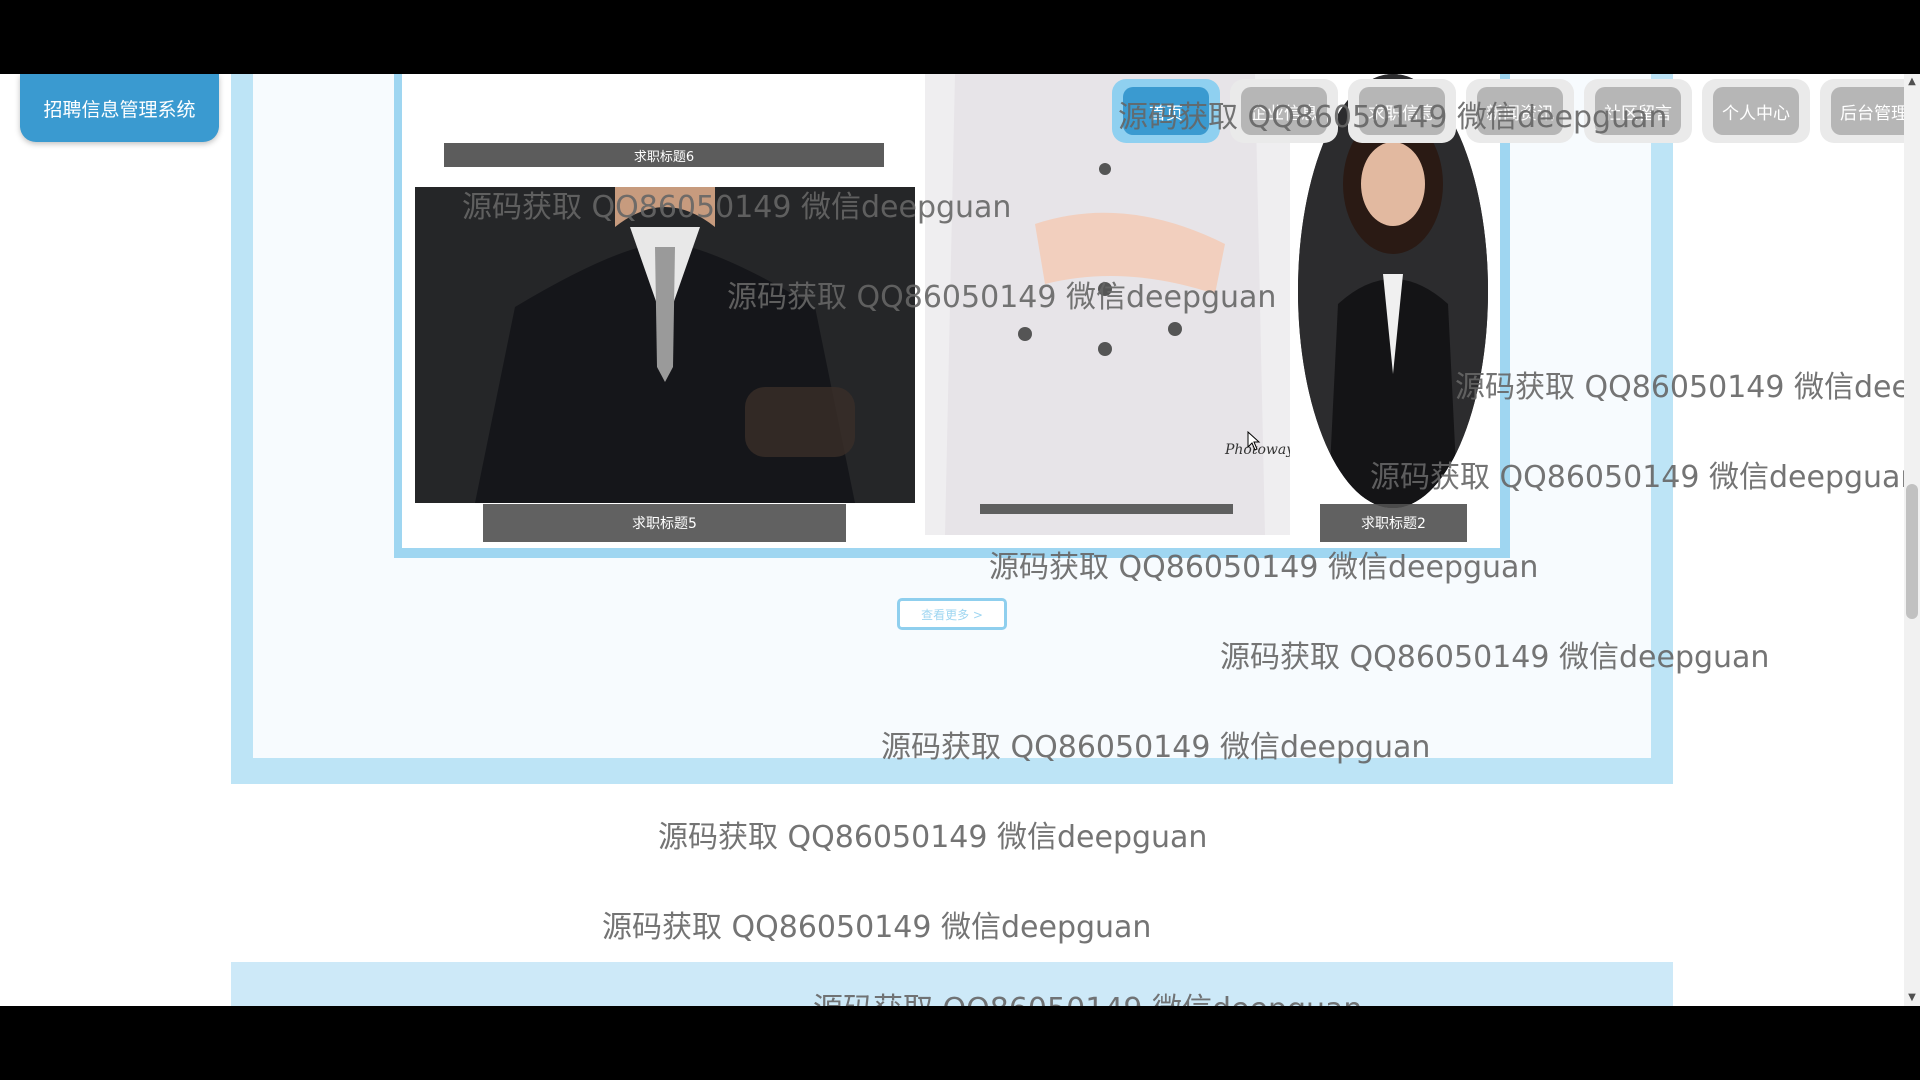  I want to click on view-more-button: 查看更多 >, so click(952, 614).